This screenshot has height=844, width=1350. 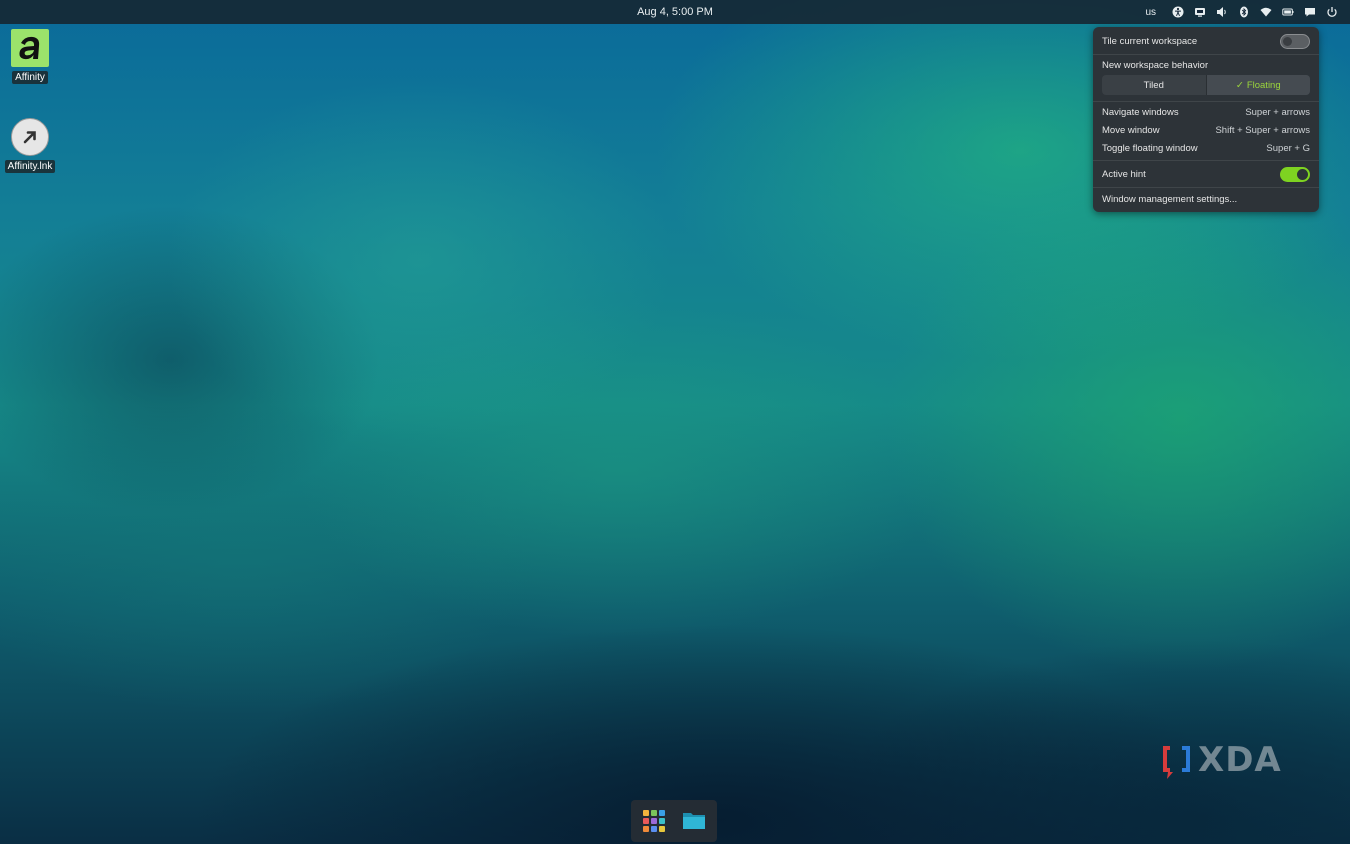 I want to click on screen-share-icon, so click(x=1200, y=12).